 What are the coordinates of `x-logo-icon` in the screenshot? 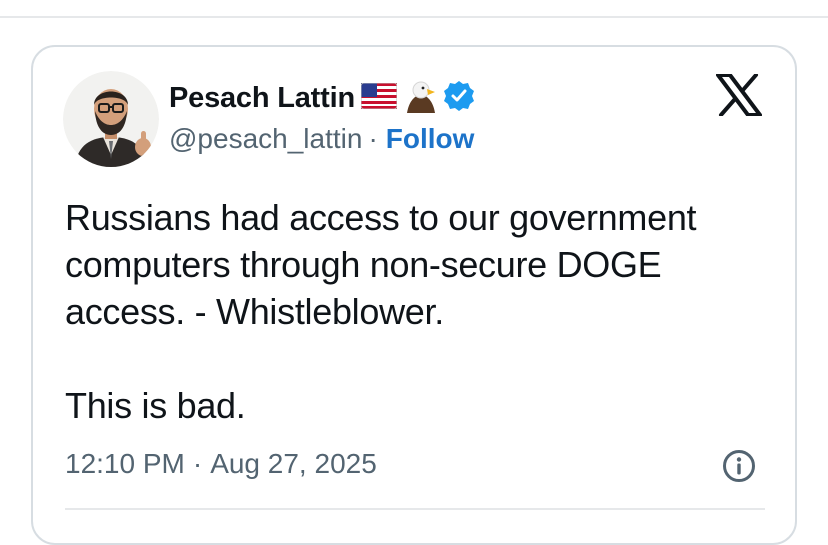 It's located at (739, 95).